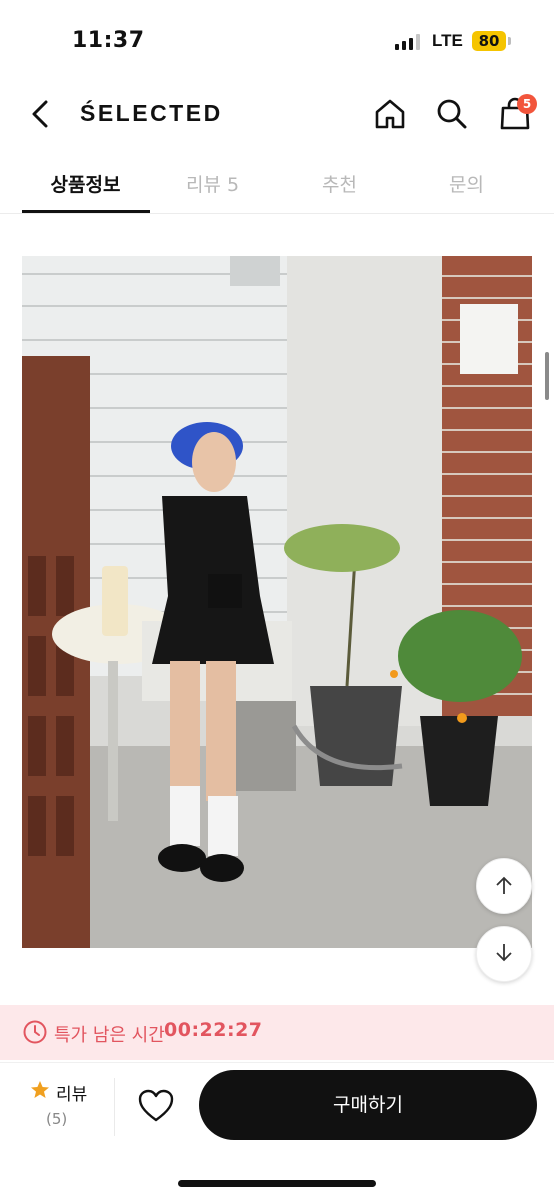 This screenshot has width=554, height=1200. What do you see at coordinates (42, 114) in the screenshot?
I see `back-arrow-icon` at bounding box center [42, 114].